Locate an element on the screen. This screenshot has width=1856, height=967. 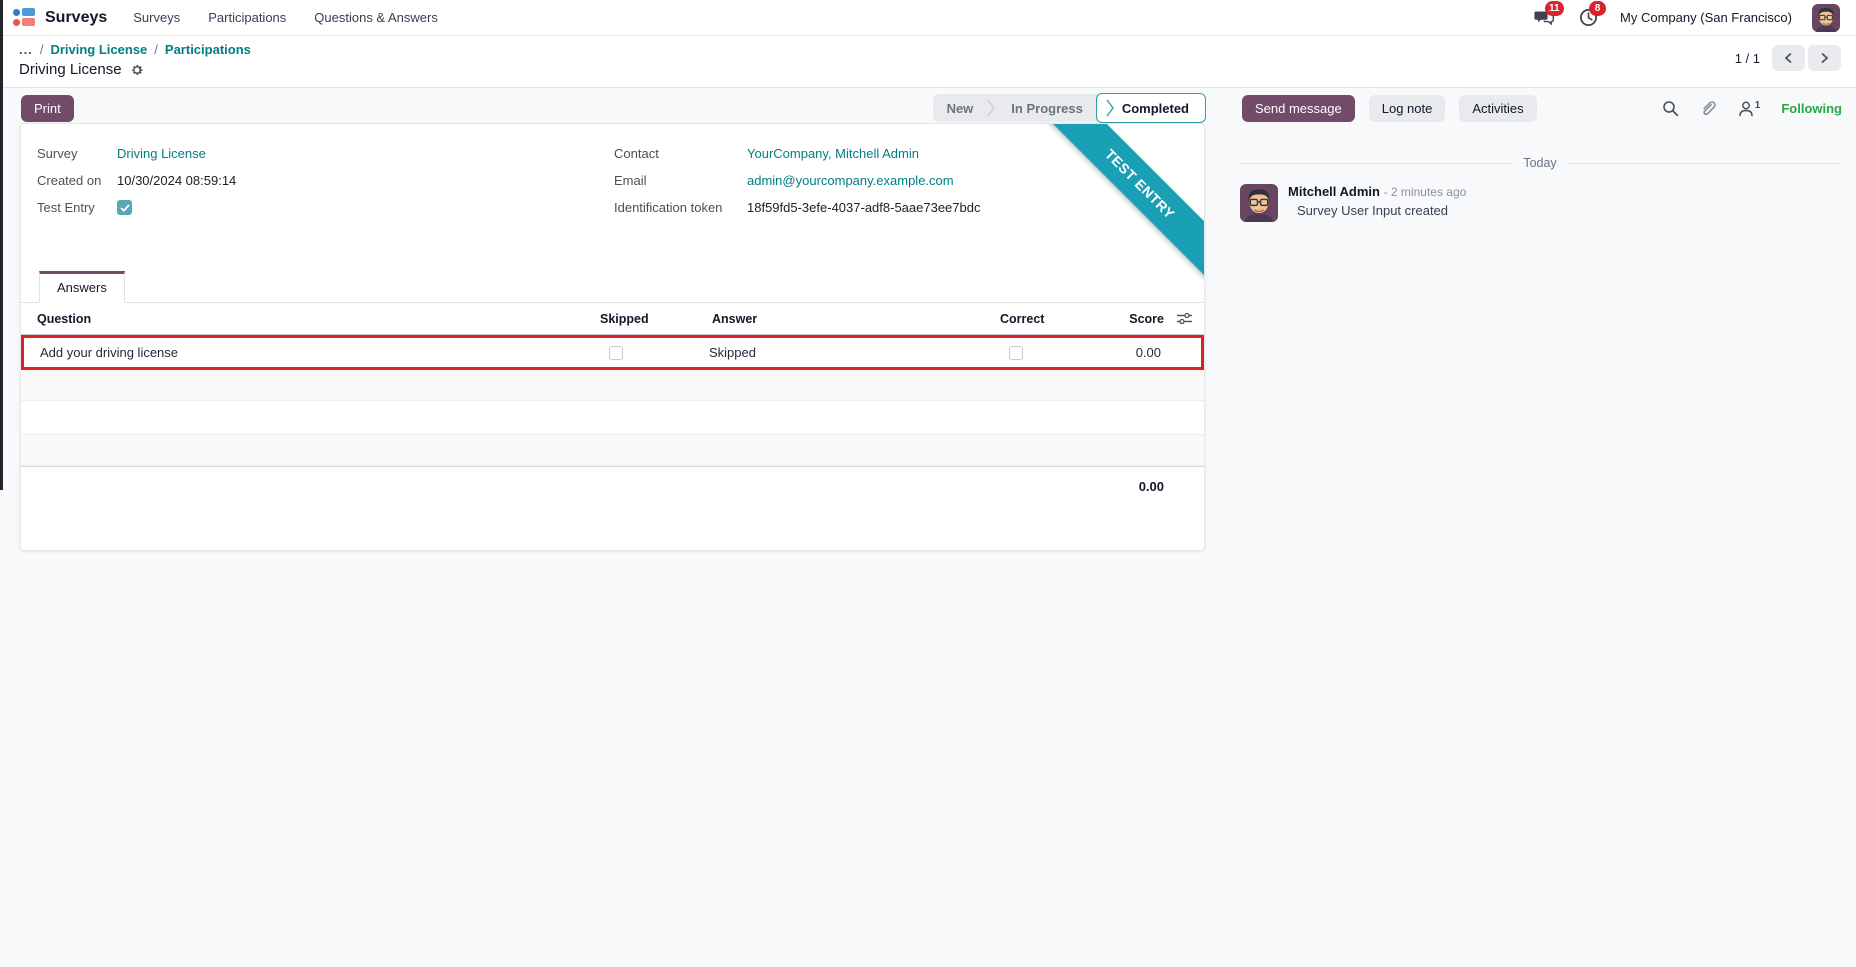
survey-link: Driving License is located at coordinates (161, 153).